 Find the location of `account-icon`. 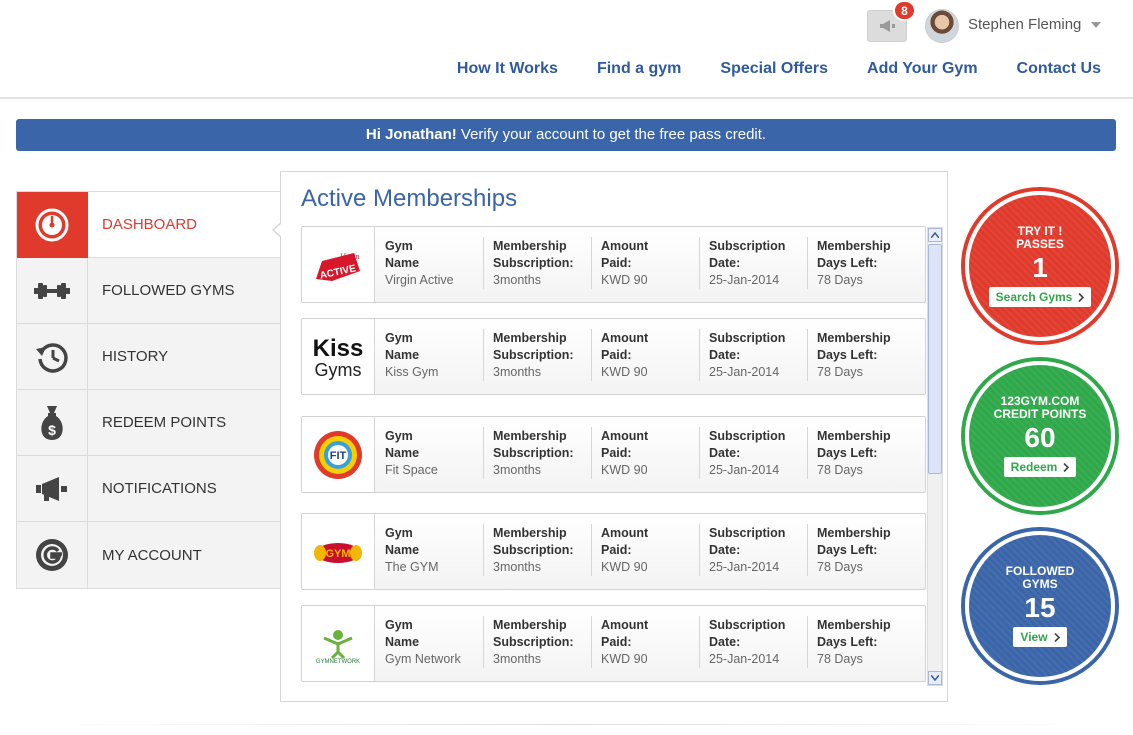

account-icon is located at coordinates (52, 555).